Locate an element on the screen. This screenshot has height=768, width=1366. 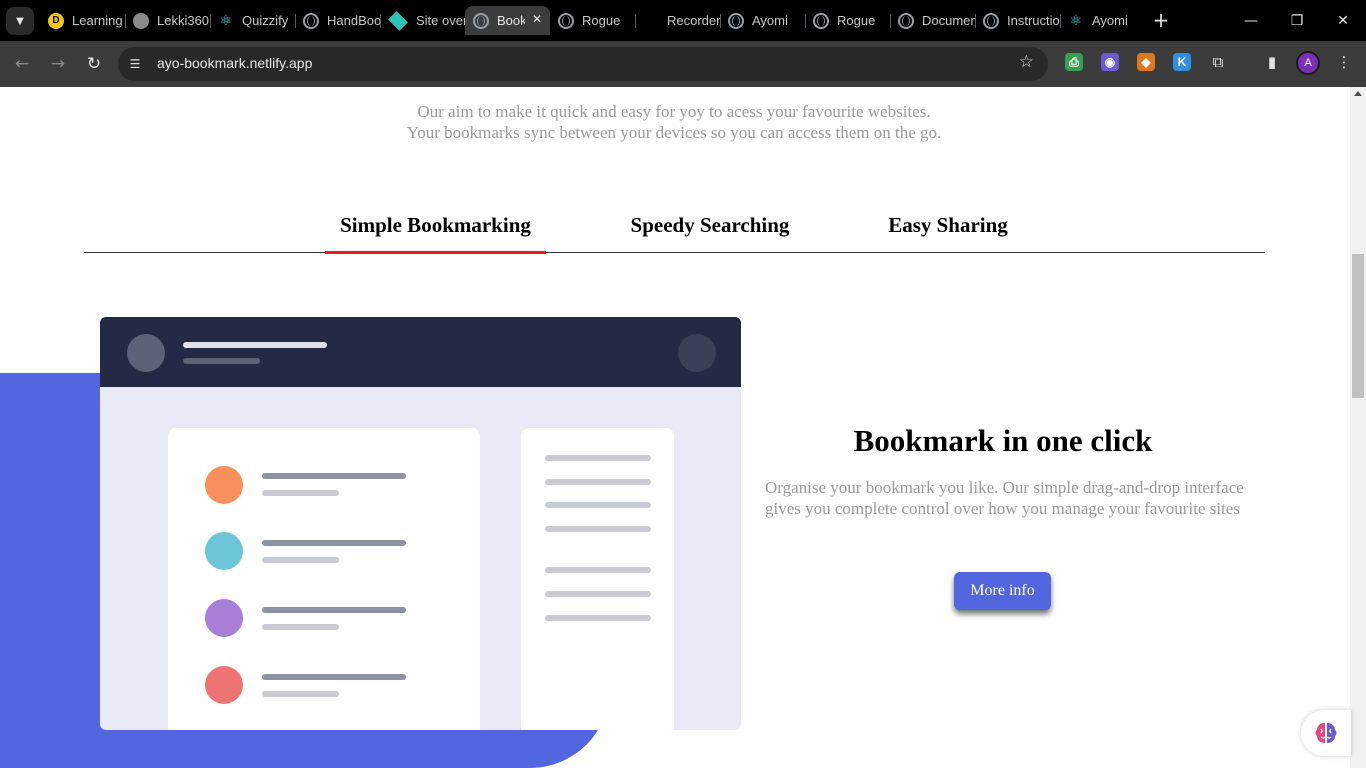
browser-tab: HandBook is located at coordinates (337, 20).